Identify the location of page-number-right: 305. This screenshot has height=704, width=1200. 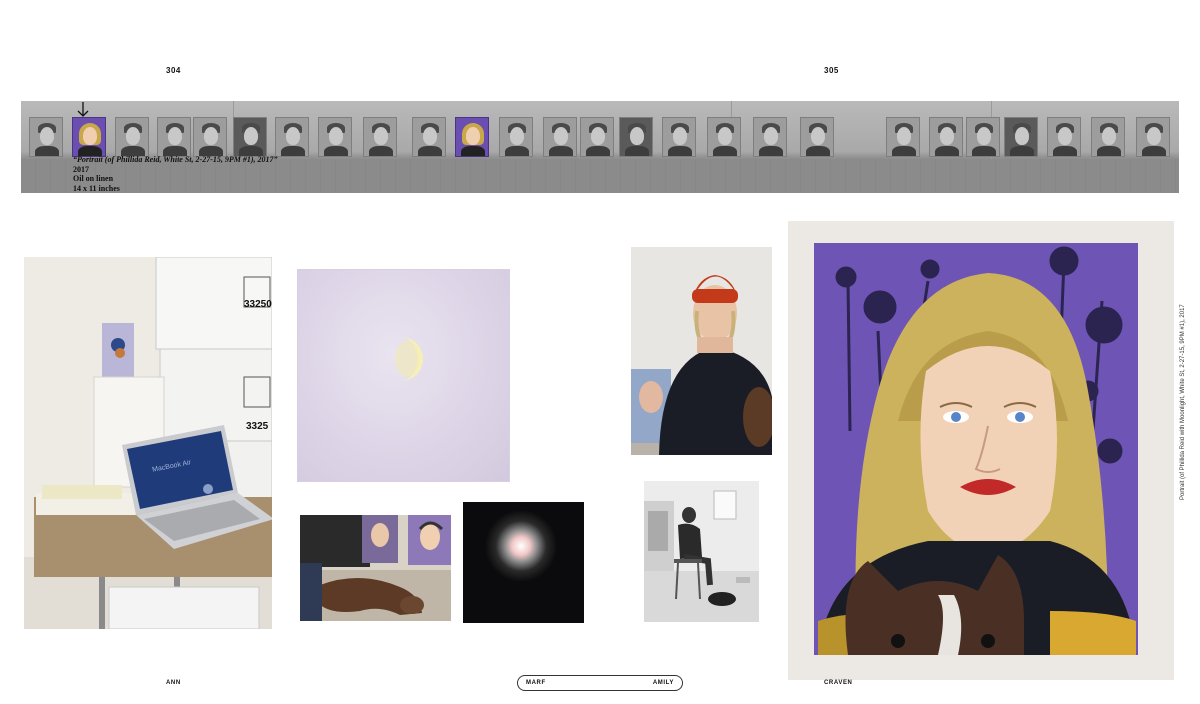
(831, 70).